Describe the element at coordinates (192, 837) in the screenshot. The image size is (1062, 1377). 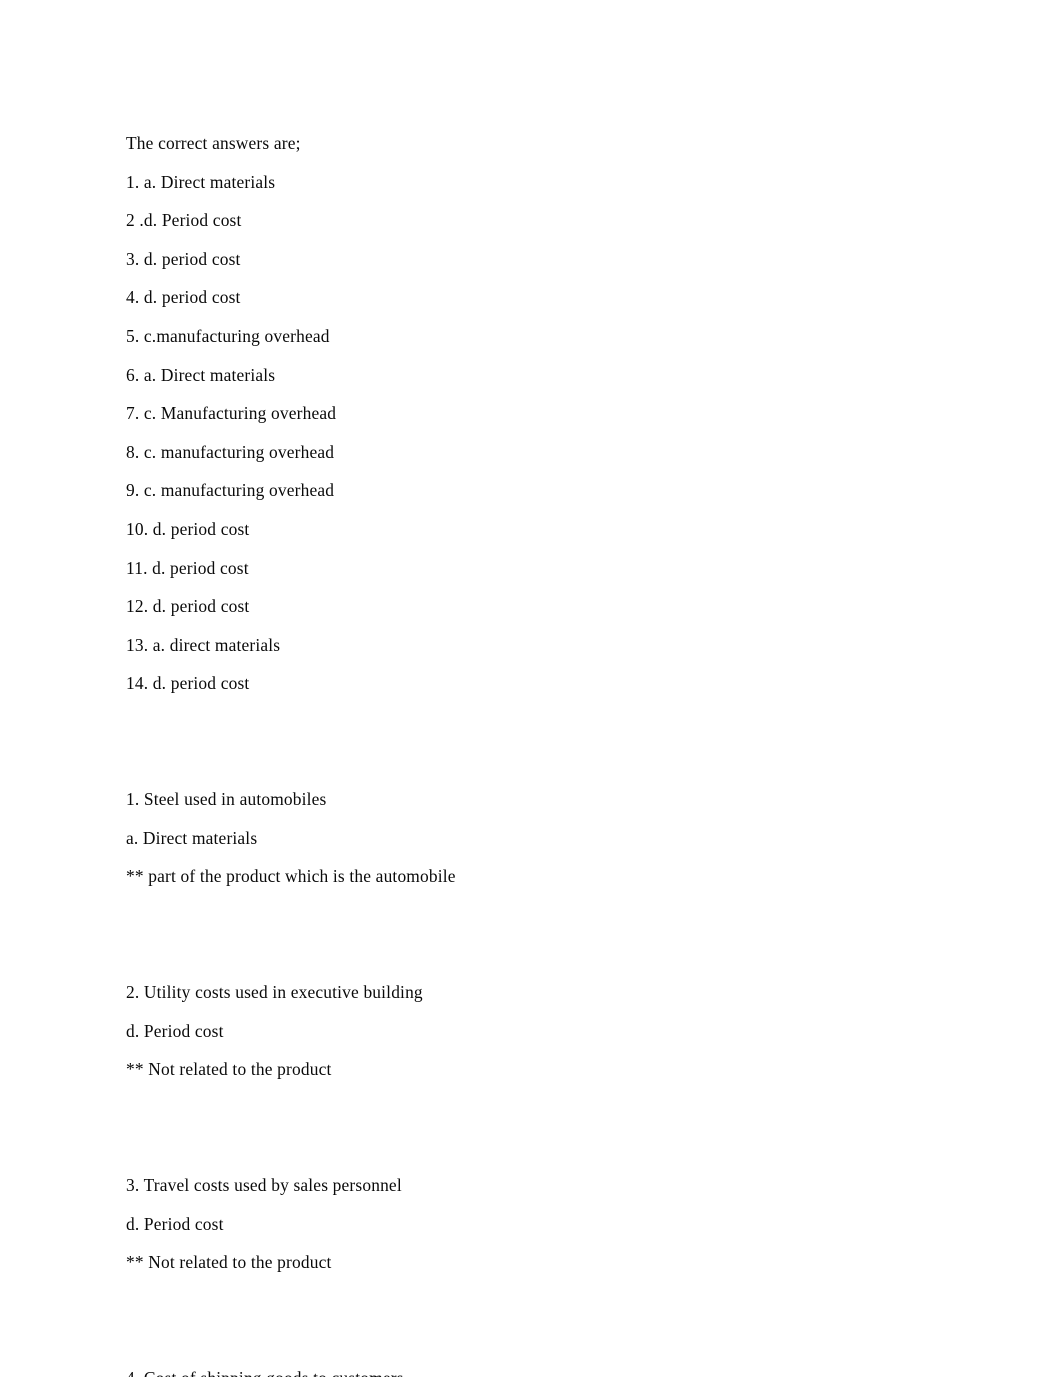
I see `explanation-answer: a. Direct materials` at that location.